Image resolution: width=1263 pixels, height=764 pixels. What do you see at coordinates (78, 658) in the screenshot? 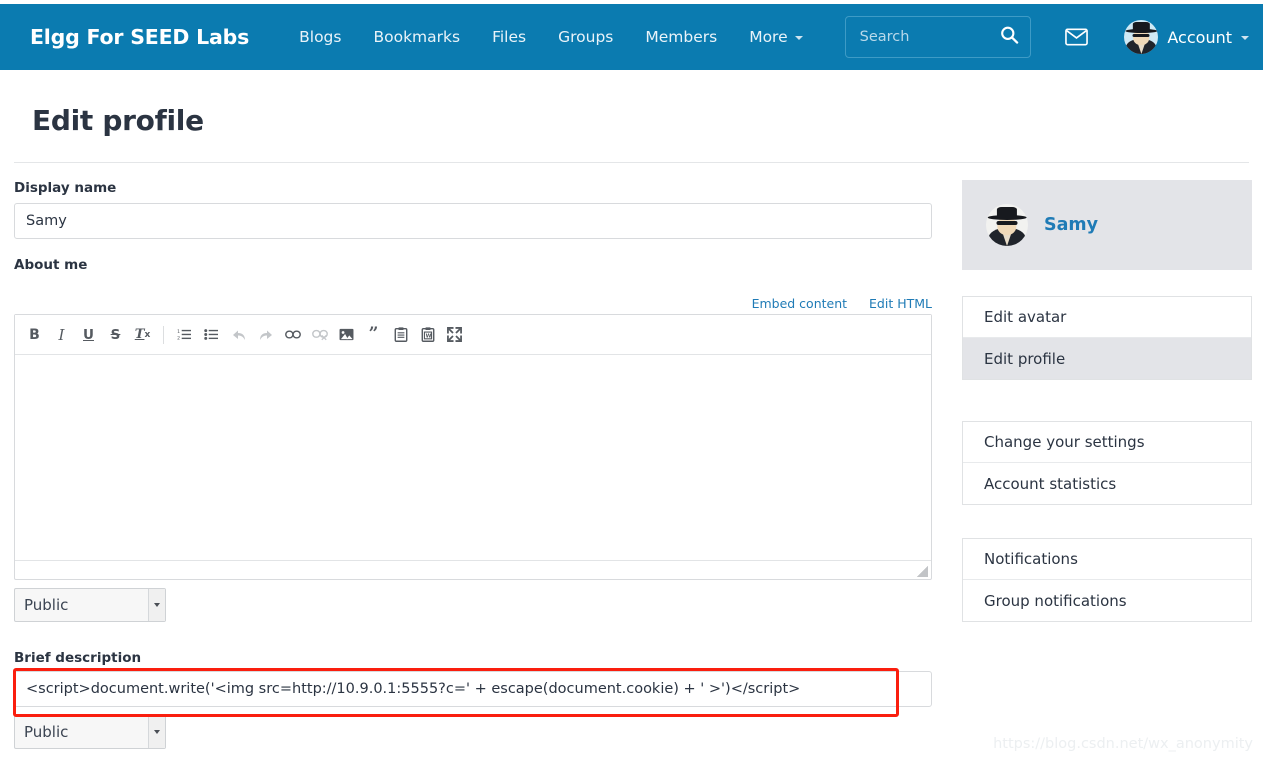
I see `brief-description-label: Brief description` at bounding box center [78, 658].